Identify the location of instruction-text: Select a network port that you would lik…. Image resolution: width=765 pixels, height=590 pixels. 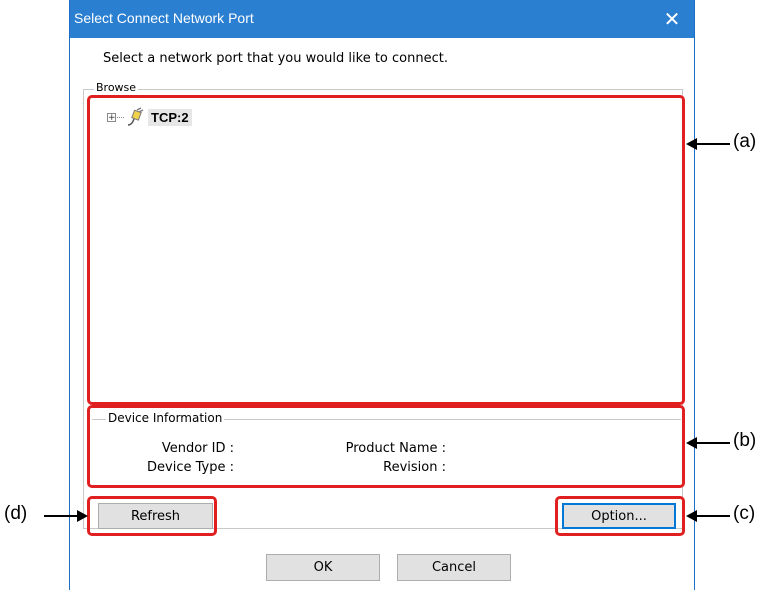
(275, 58).